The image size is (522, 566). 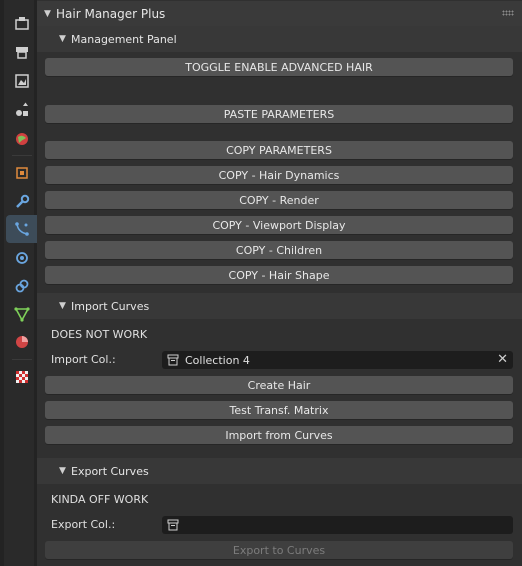 I want to click on scene-properties-tab, so click(x=22, y=139).